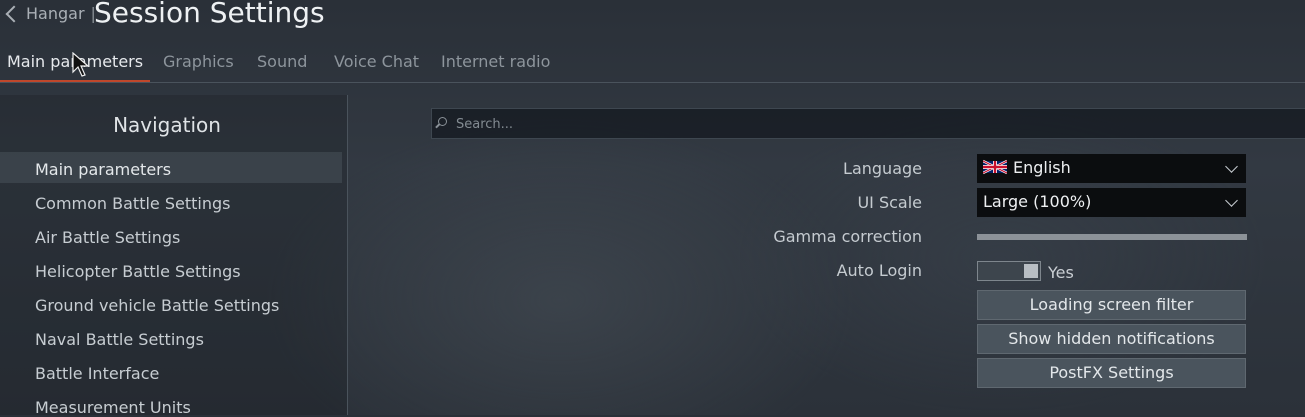 The width and height of the screenshot is (1305, 417). Describe the element at coordinates (1112, 237) in the screenshot. I see `gamma-slider` at that location.